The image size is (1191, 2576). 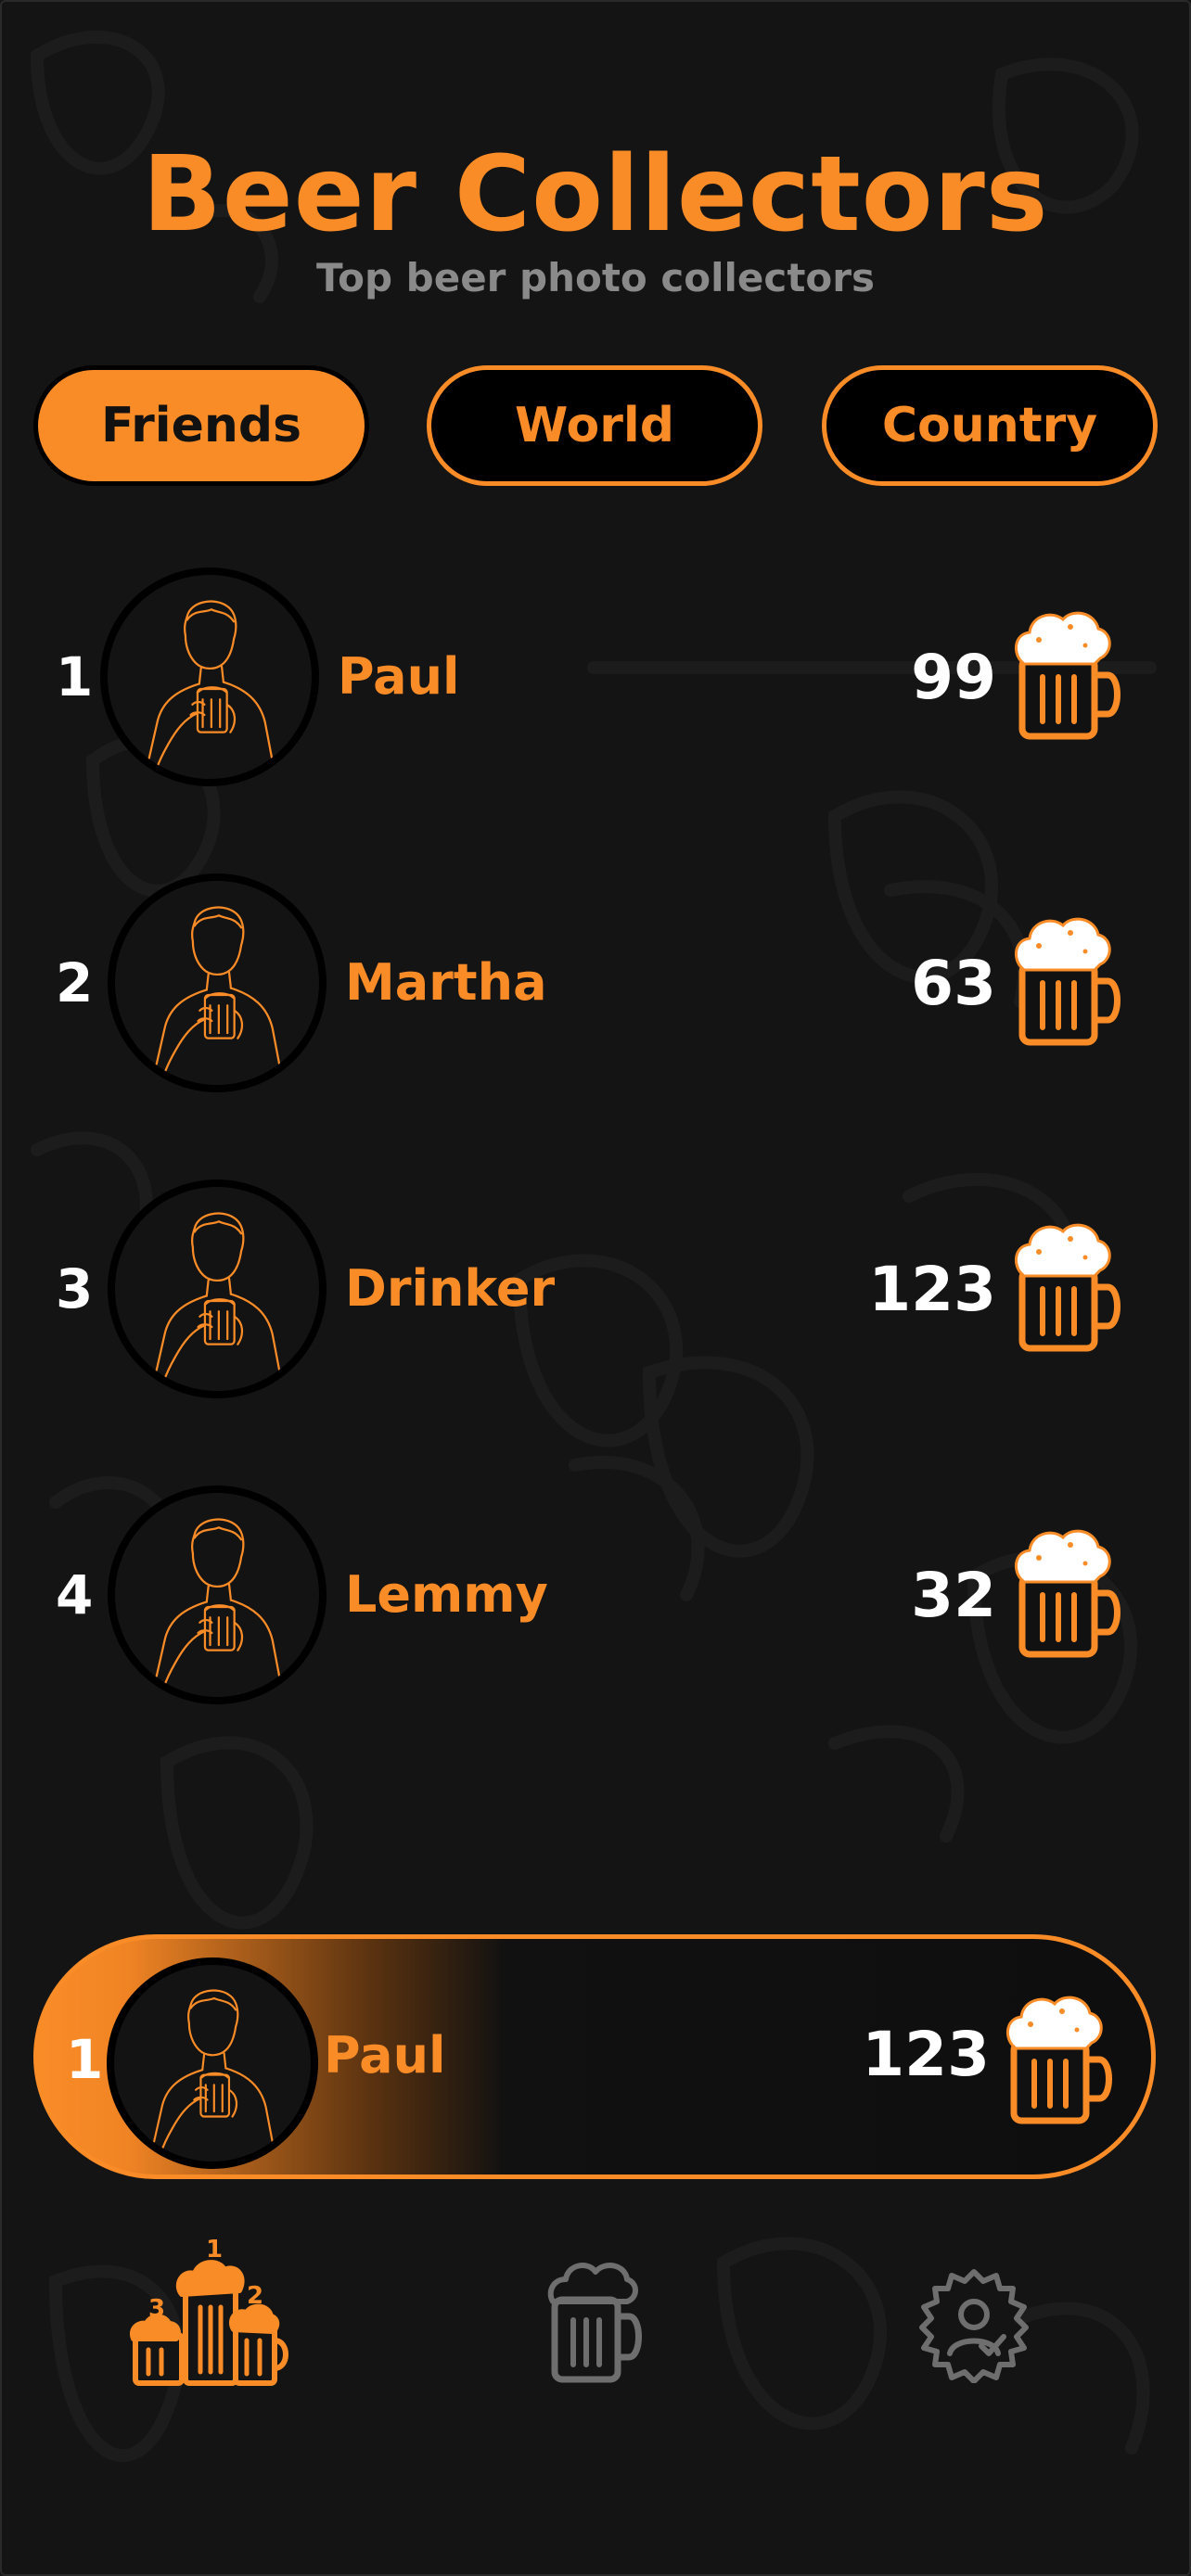 I want to click on tab-country: Country, so click(x=990, y=425).